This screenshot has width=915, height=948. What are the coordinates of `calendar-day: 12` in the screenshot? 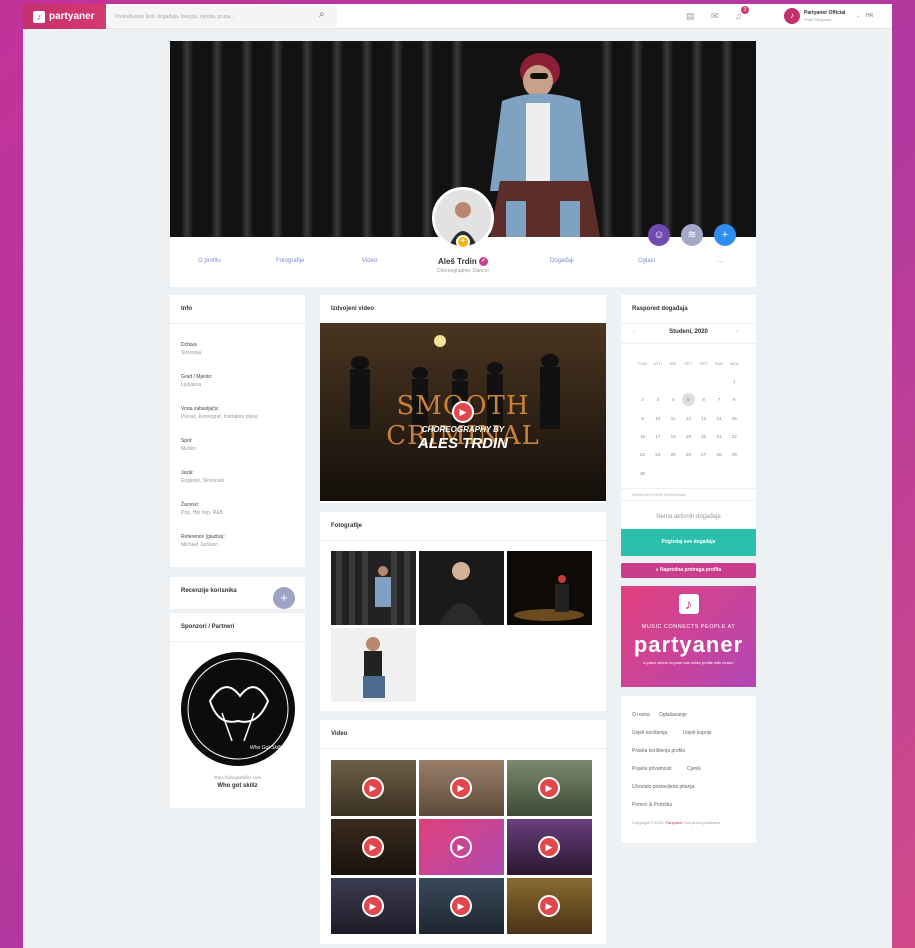 It's located at (688, 418).